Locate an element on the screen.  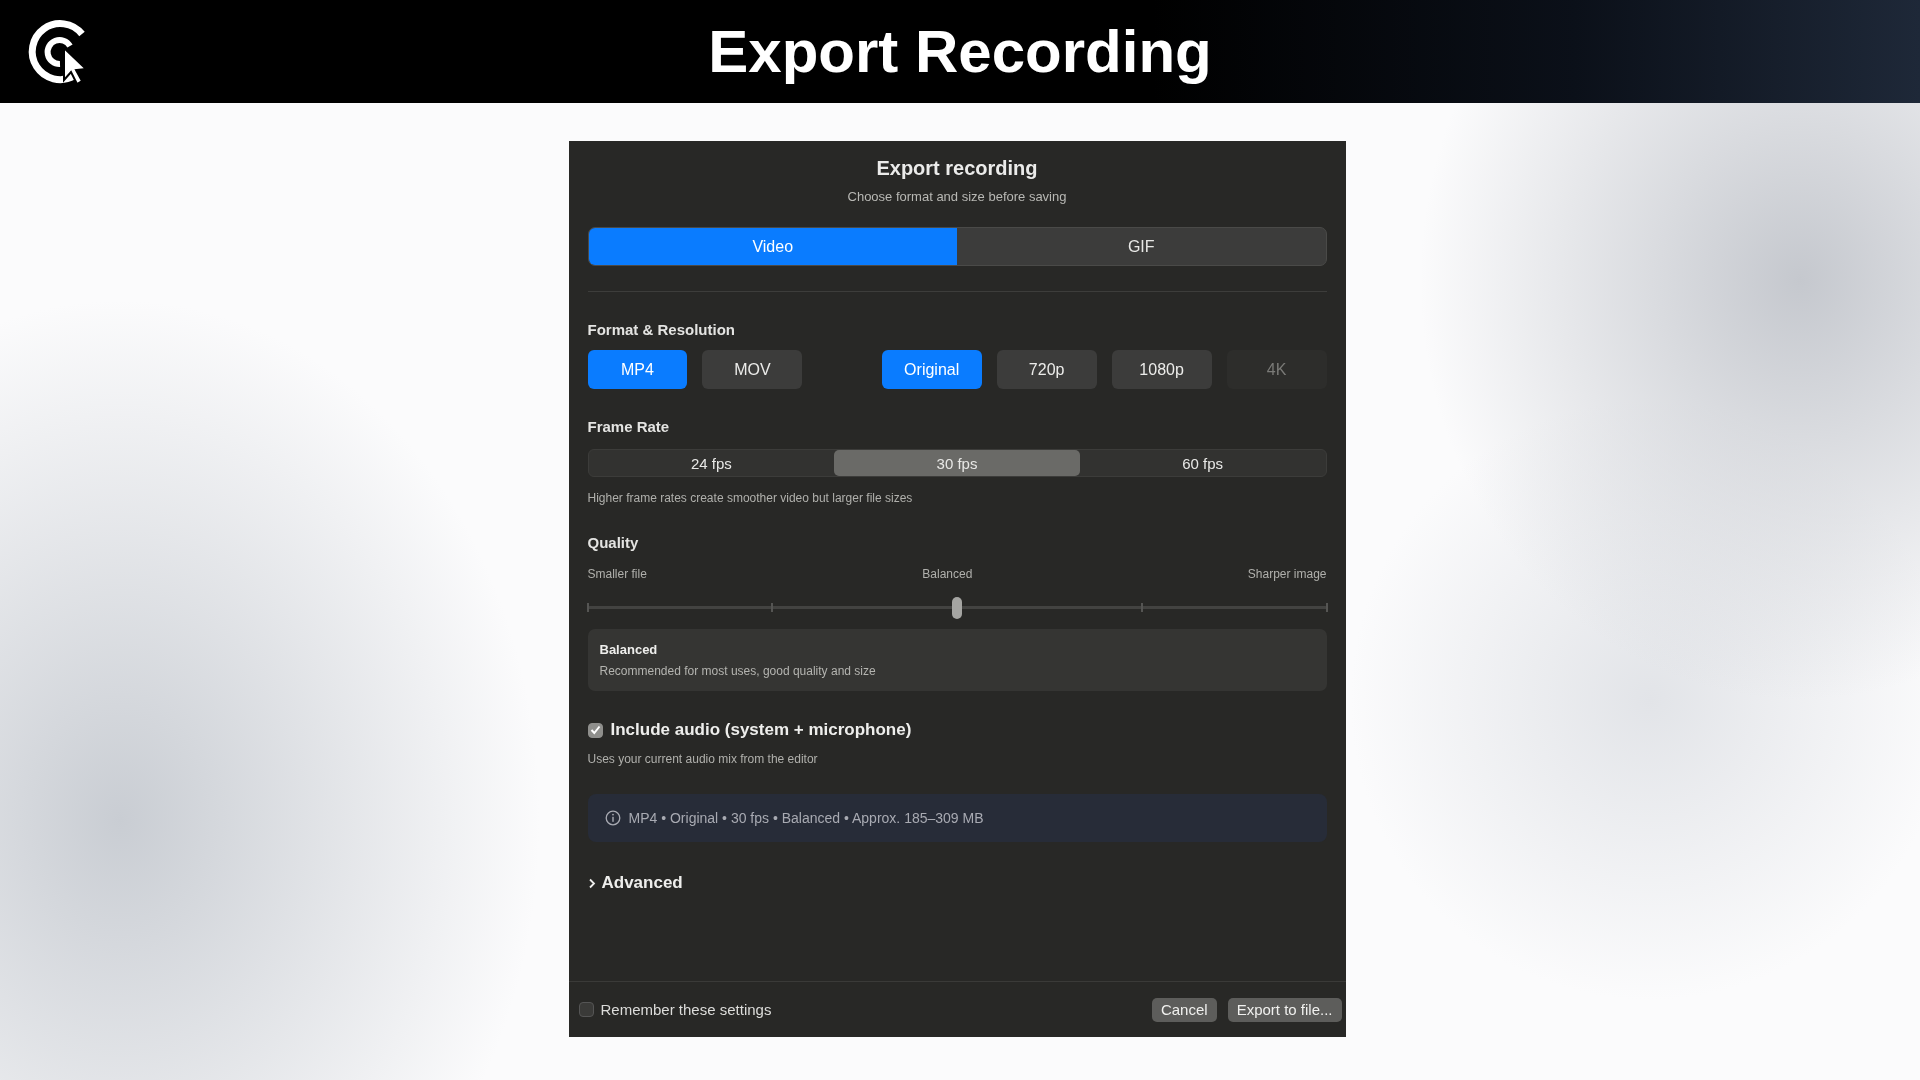
checkbox-label: Include audio (system + microphone) is located at coordinates (761, 730).